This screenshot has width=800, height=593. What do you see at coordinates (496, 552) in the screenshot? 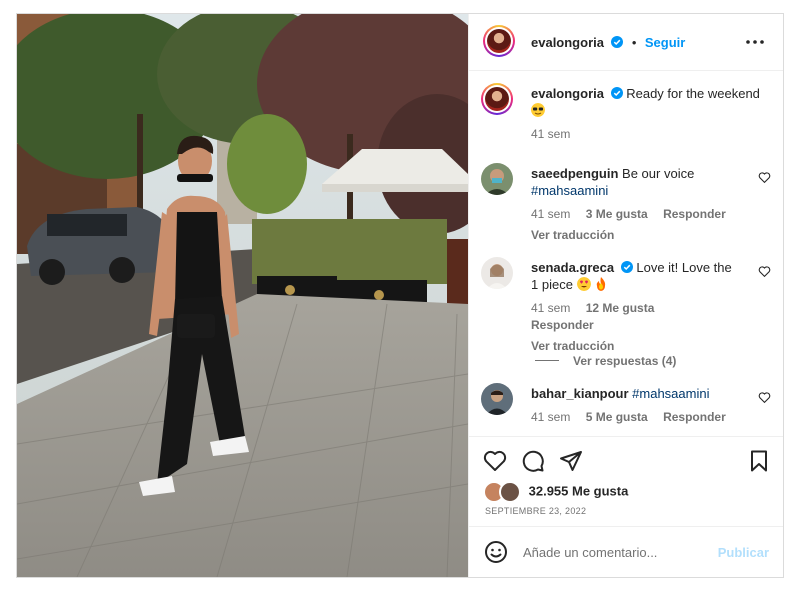
I see `emoji-icon` at bounding box center [496, 552].